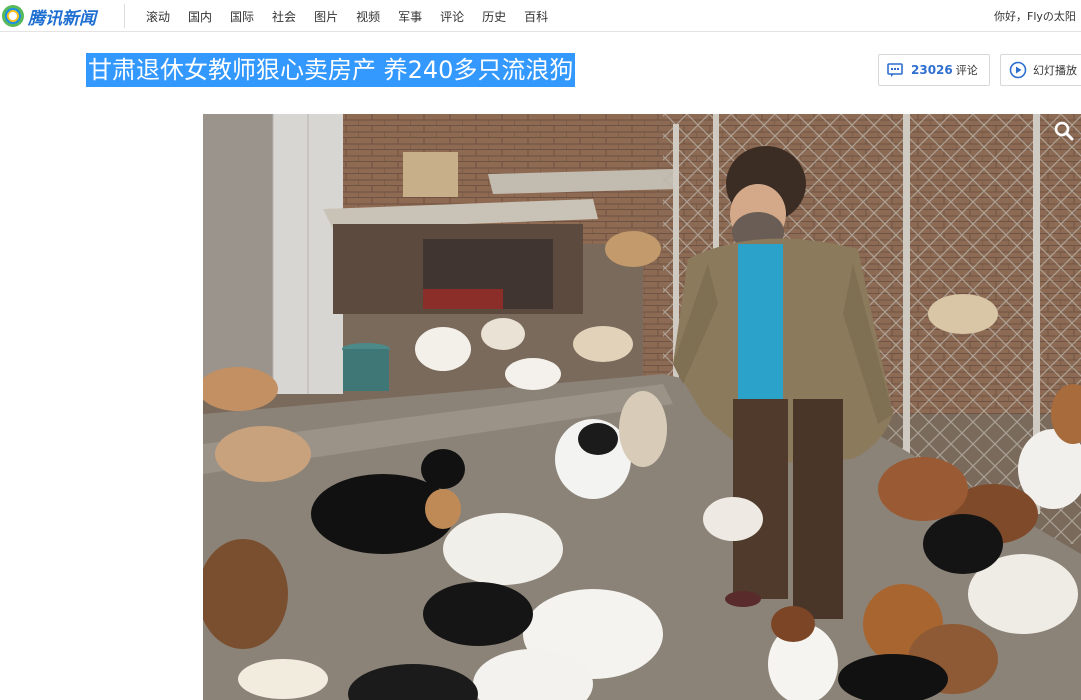  I want to click on article-title: 甘肃退休女教师狠心卖房产 养240多只流浪狗, so click(331, 70).